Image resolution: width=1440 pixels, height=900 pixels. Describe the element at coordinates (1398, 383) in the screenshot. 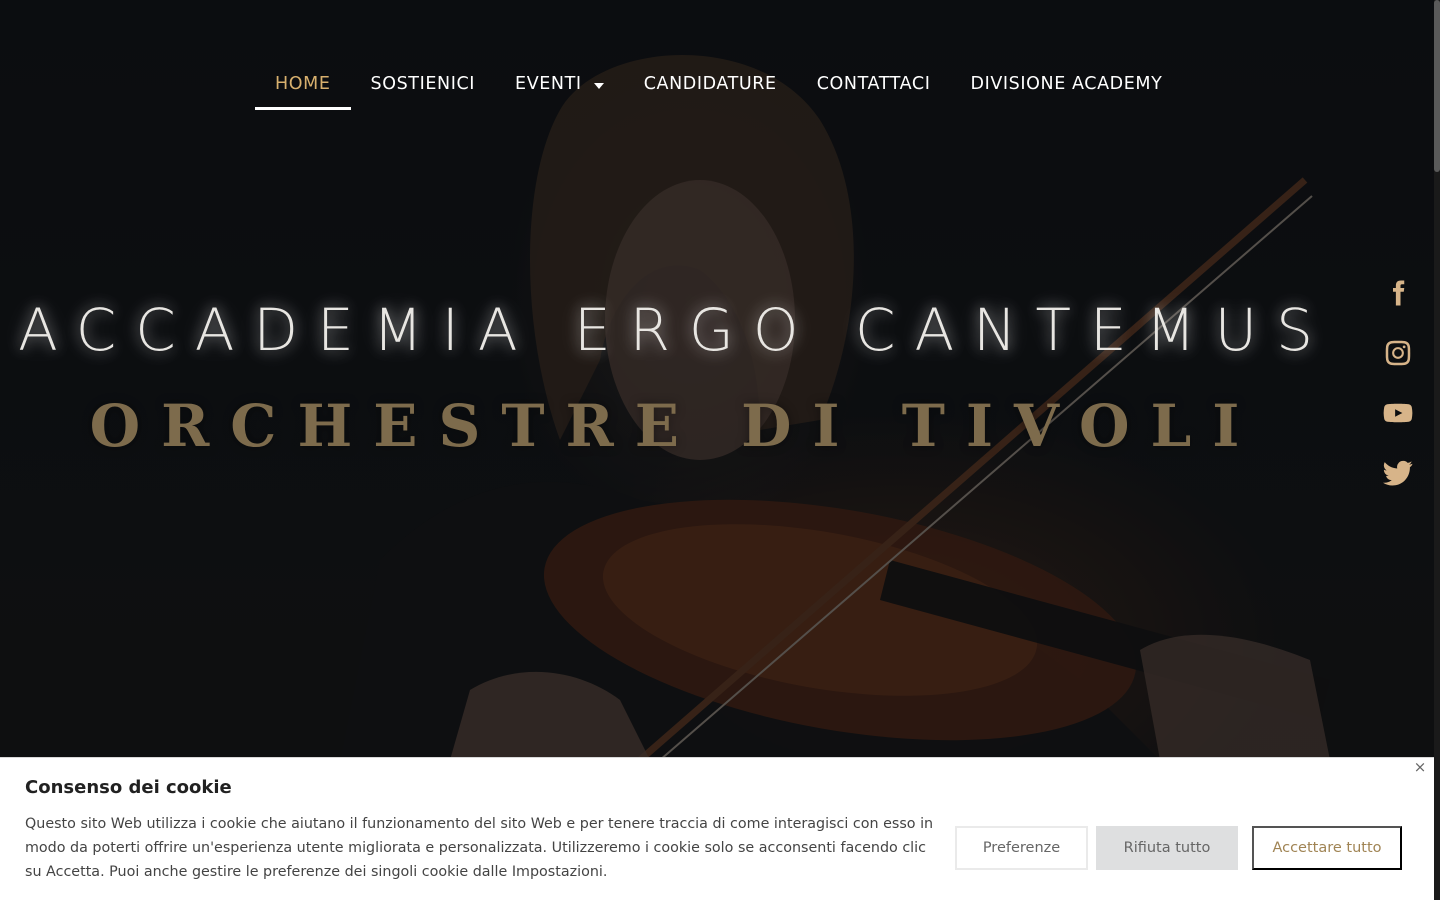

I see `social-links` at that location.